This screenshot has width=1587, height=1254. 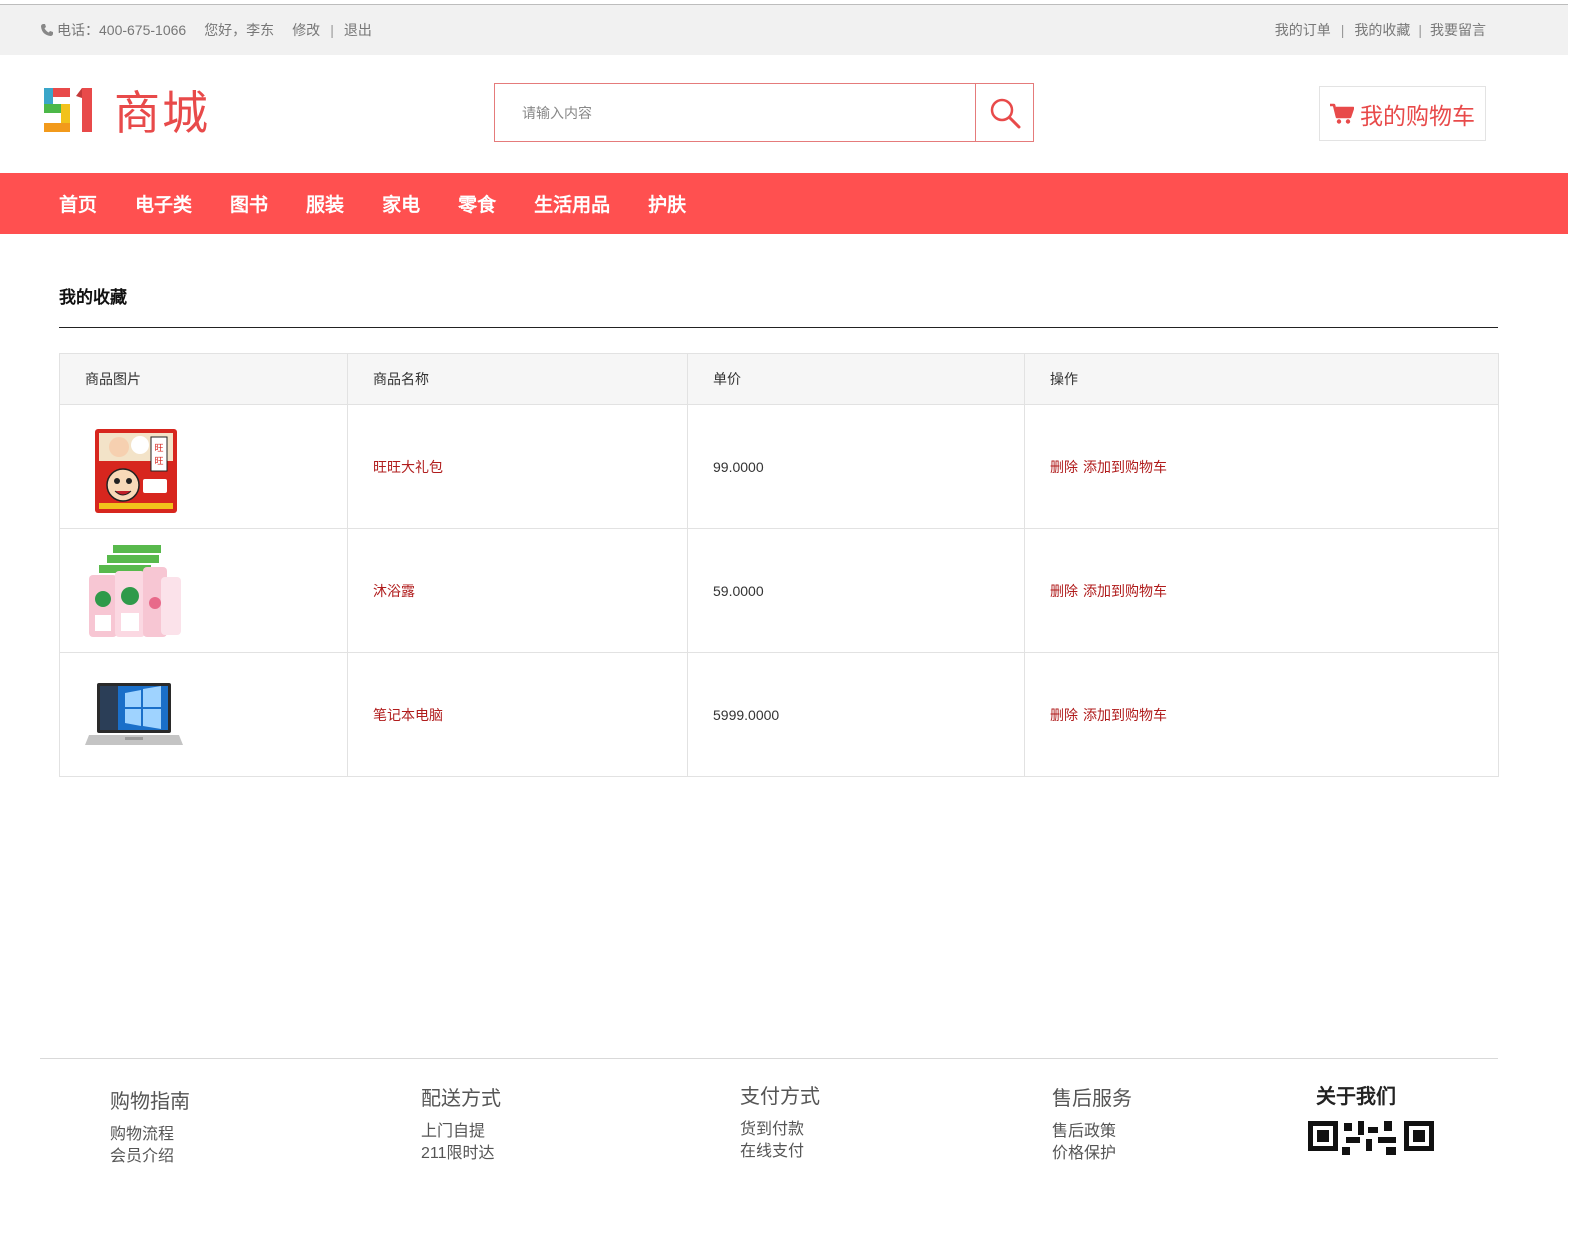 What do you see at coordinates (162, 113) in the screenshot?
I see `logo-text: 商城` at bounding box center [162, 113].